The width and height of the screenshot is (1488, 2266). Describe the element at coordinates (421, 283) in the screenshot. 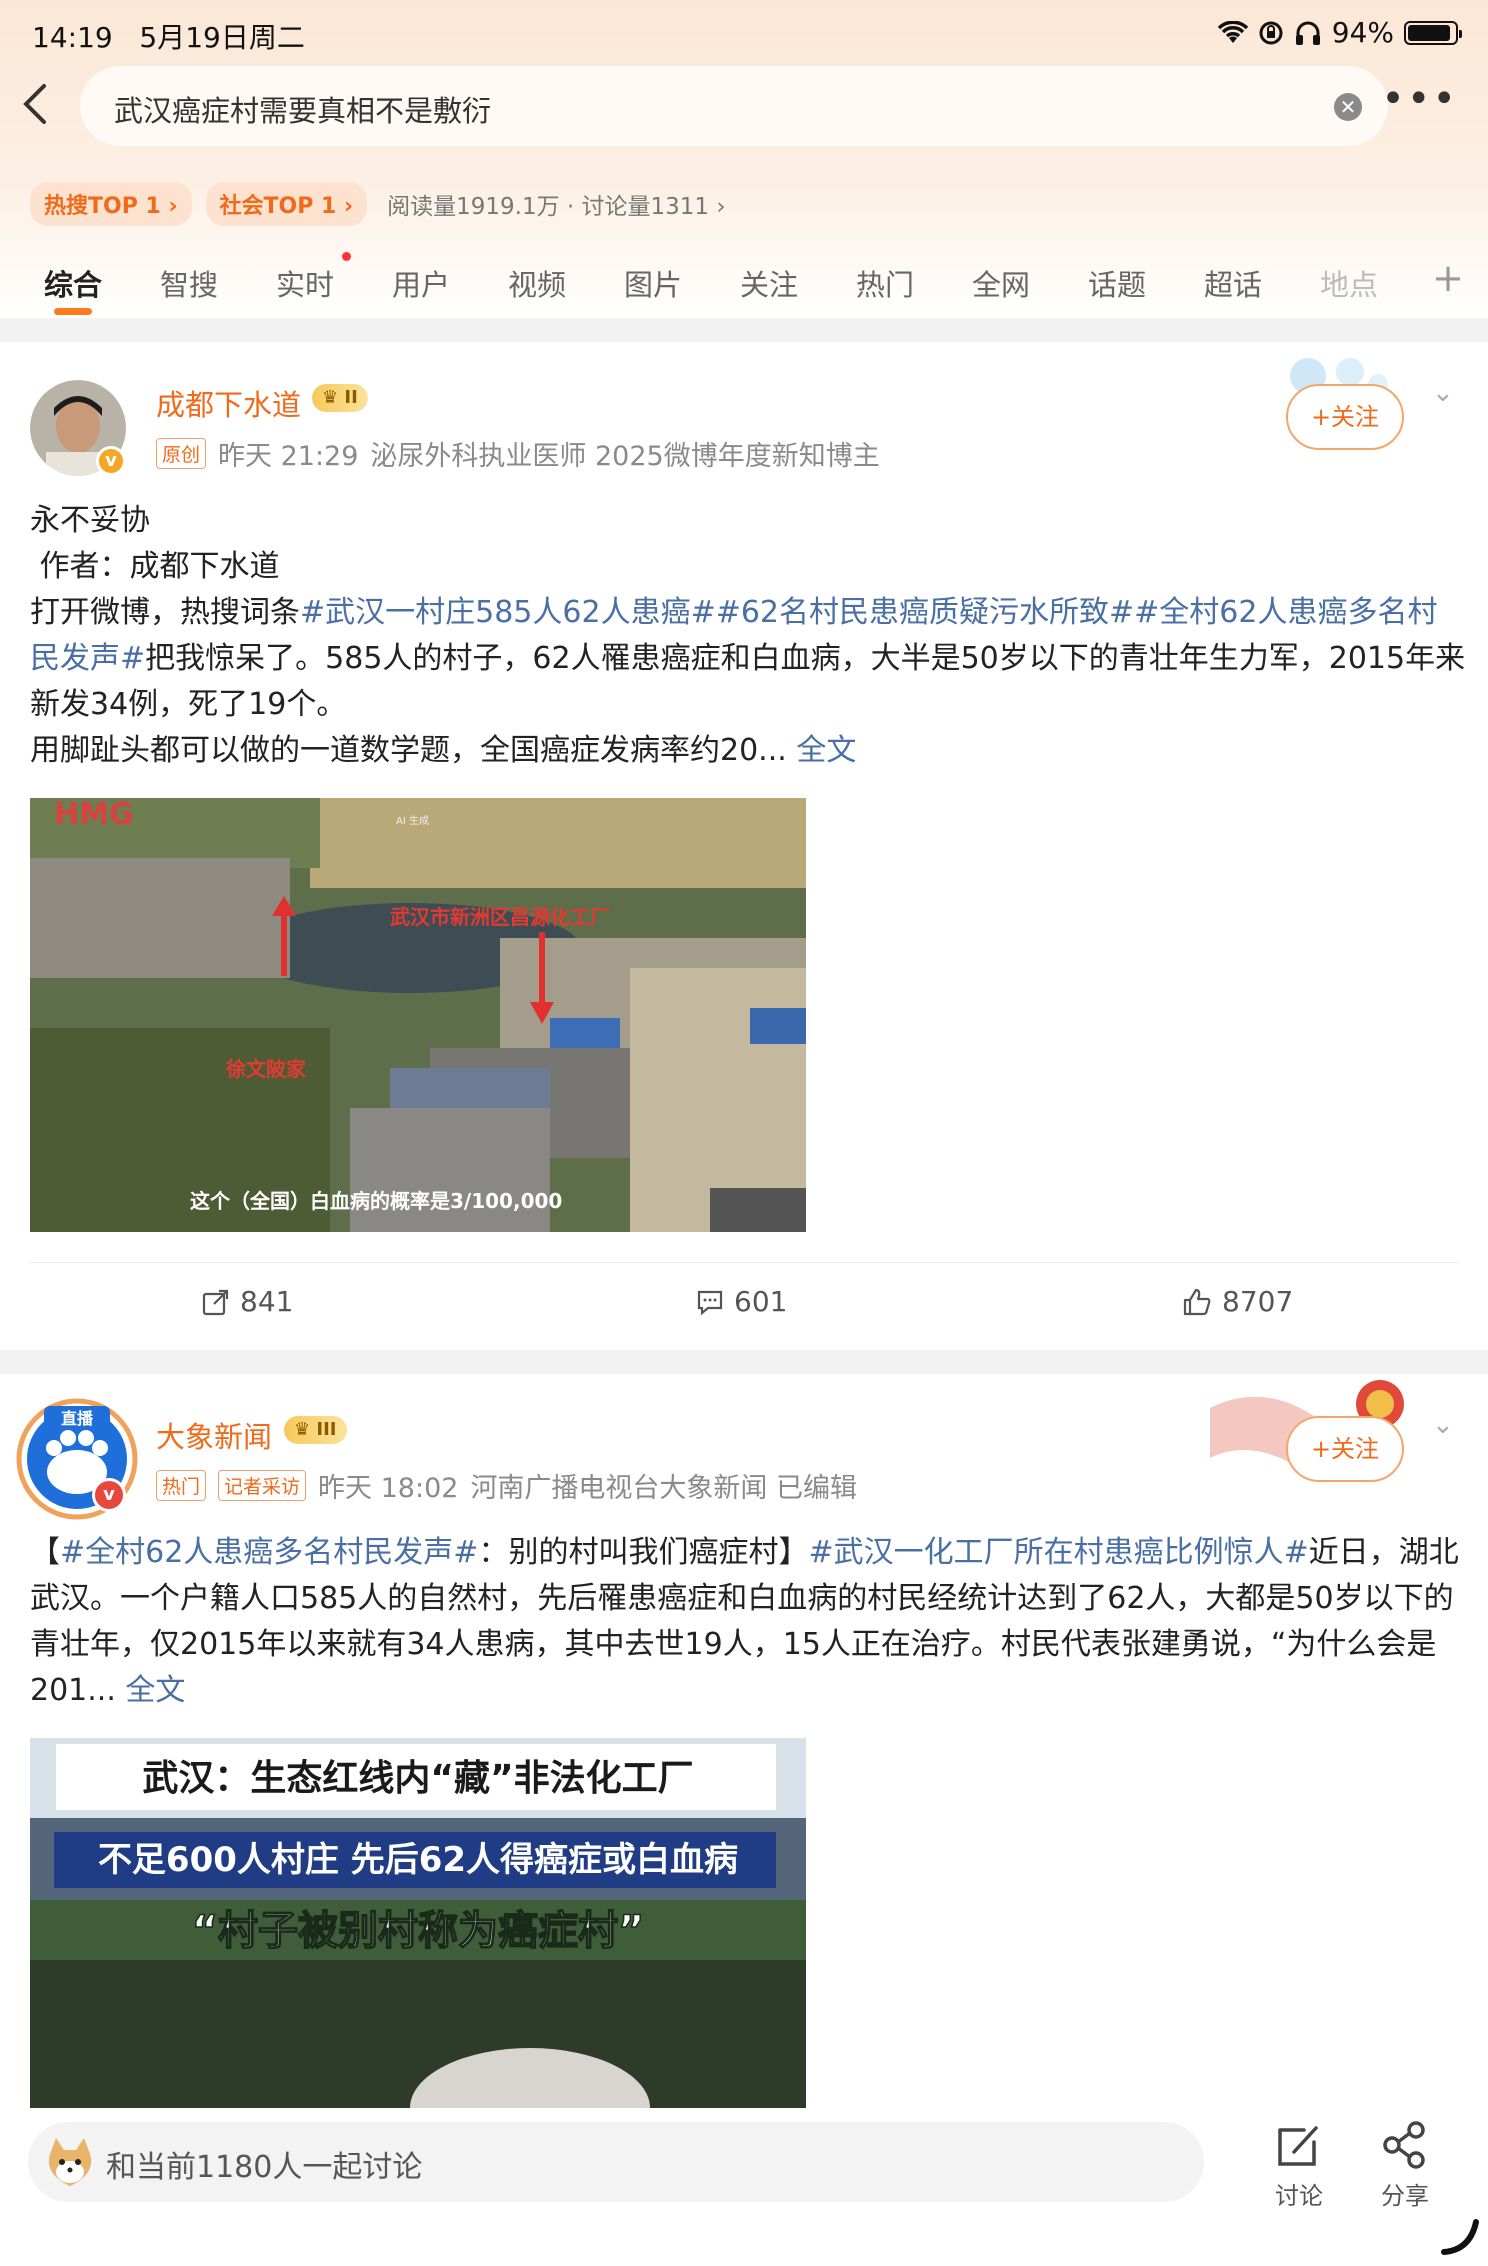

I see `tab-users: 用户` at that location.